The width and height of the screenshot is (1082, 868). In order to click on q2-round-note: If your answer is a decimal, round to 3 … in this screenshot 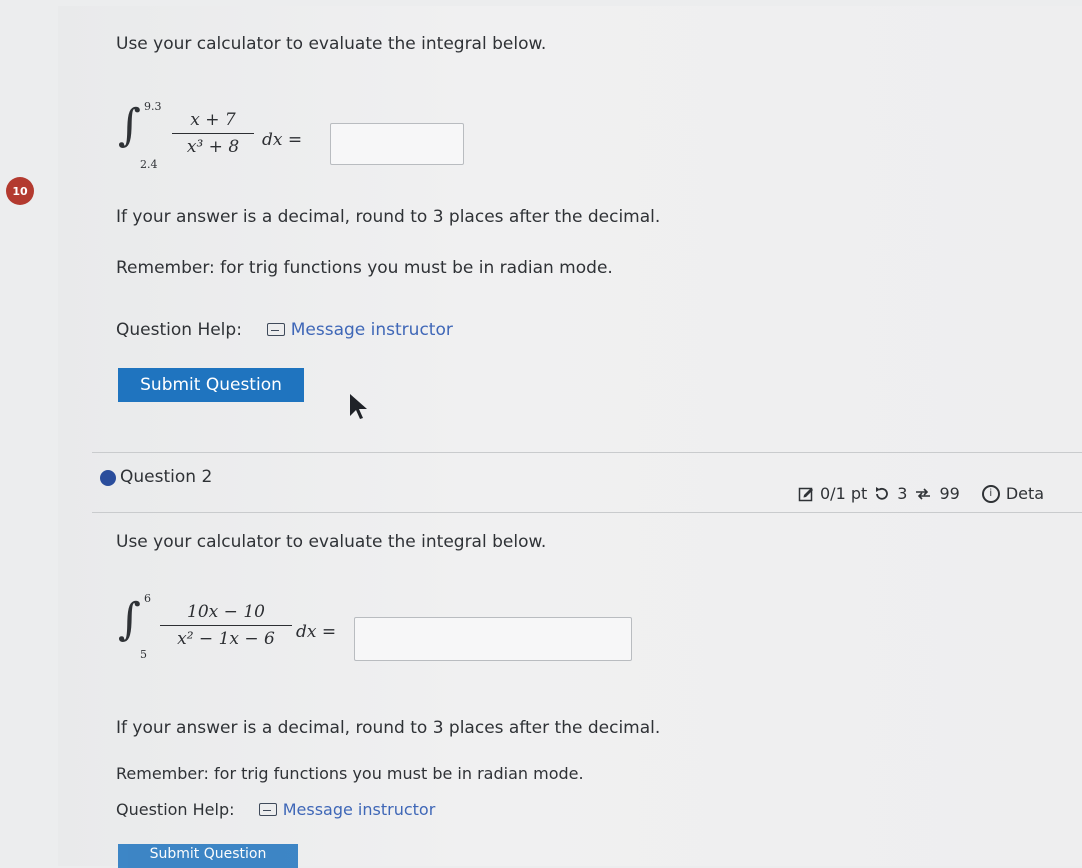, I will do `click(388, 728)`.